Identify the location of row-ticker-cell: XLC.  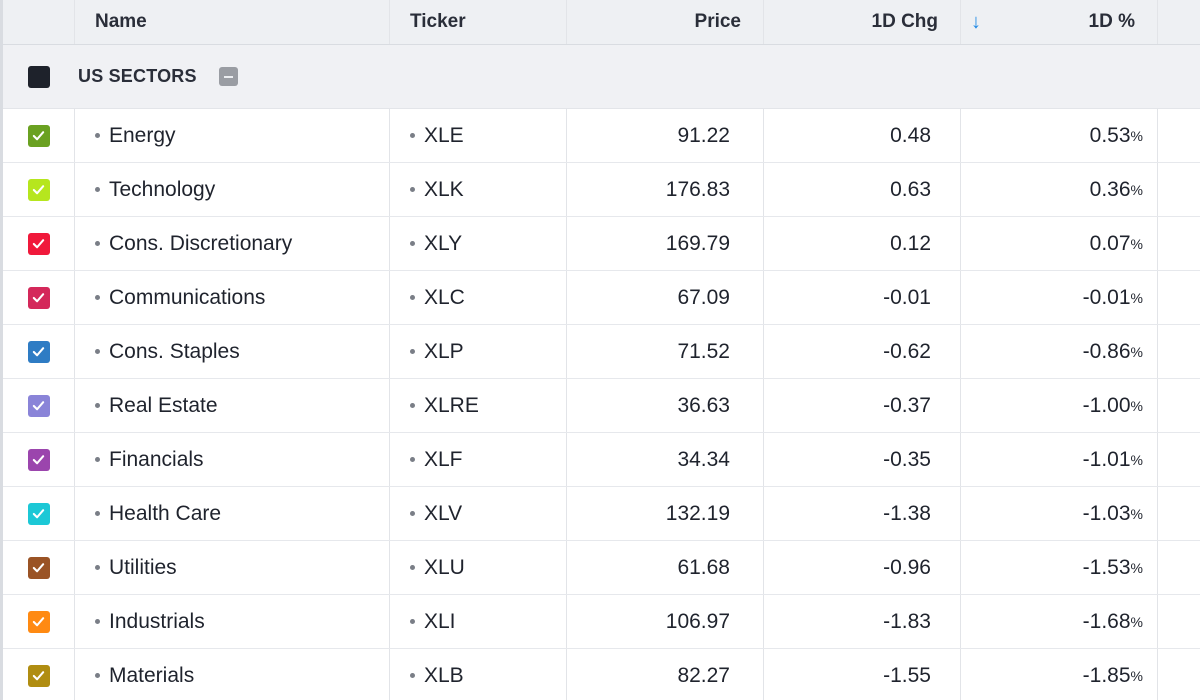
(478, 297).